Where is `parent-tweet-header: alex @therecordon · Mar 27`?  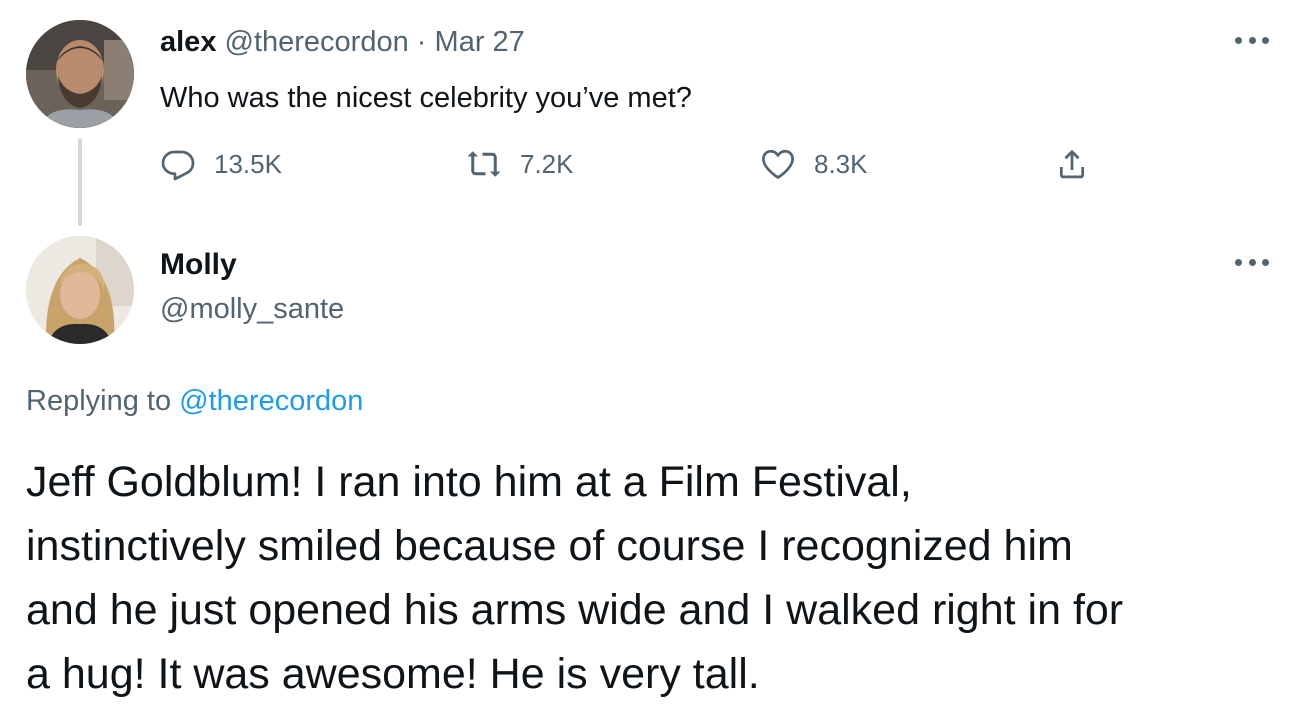
parent-tweet-header: alex @therecordon · Mar 27 is located at coordinates (342, 42).